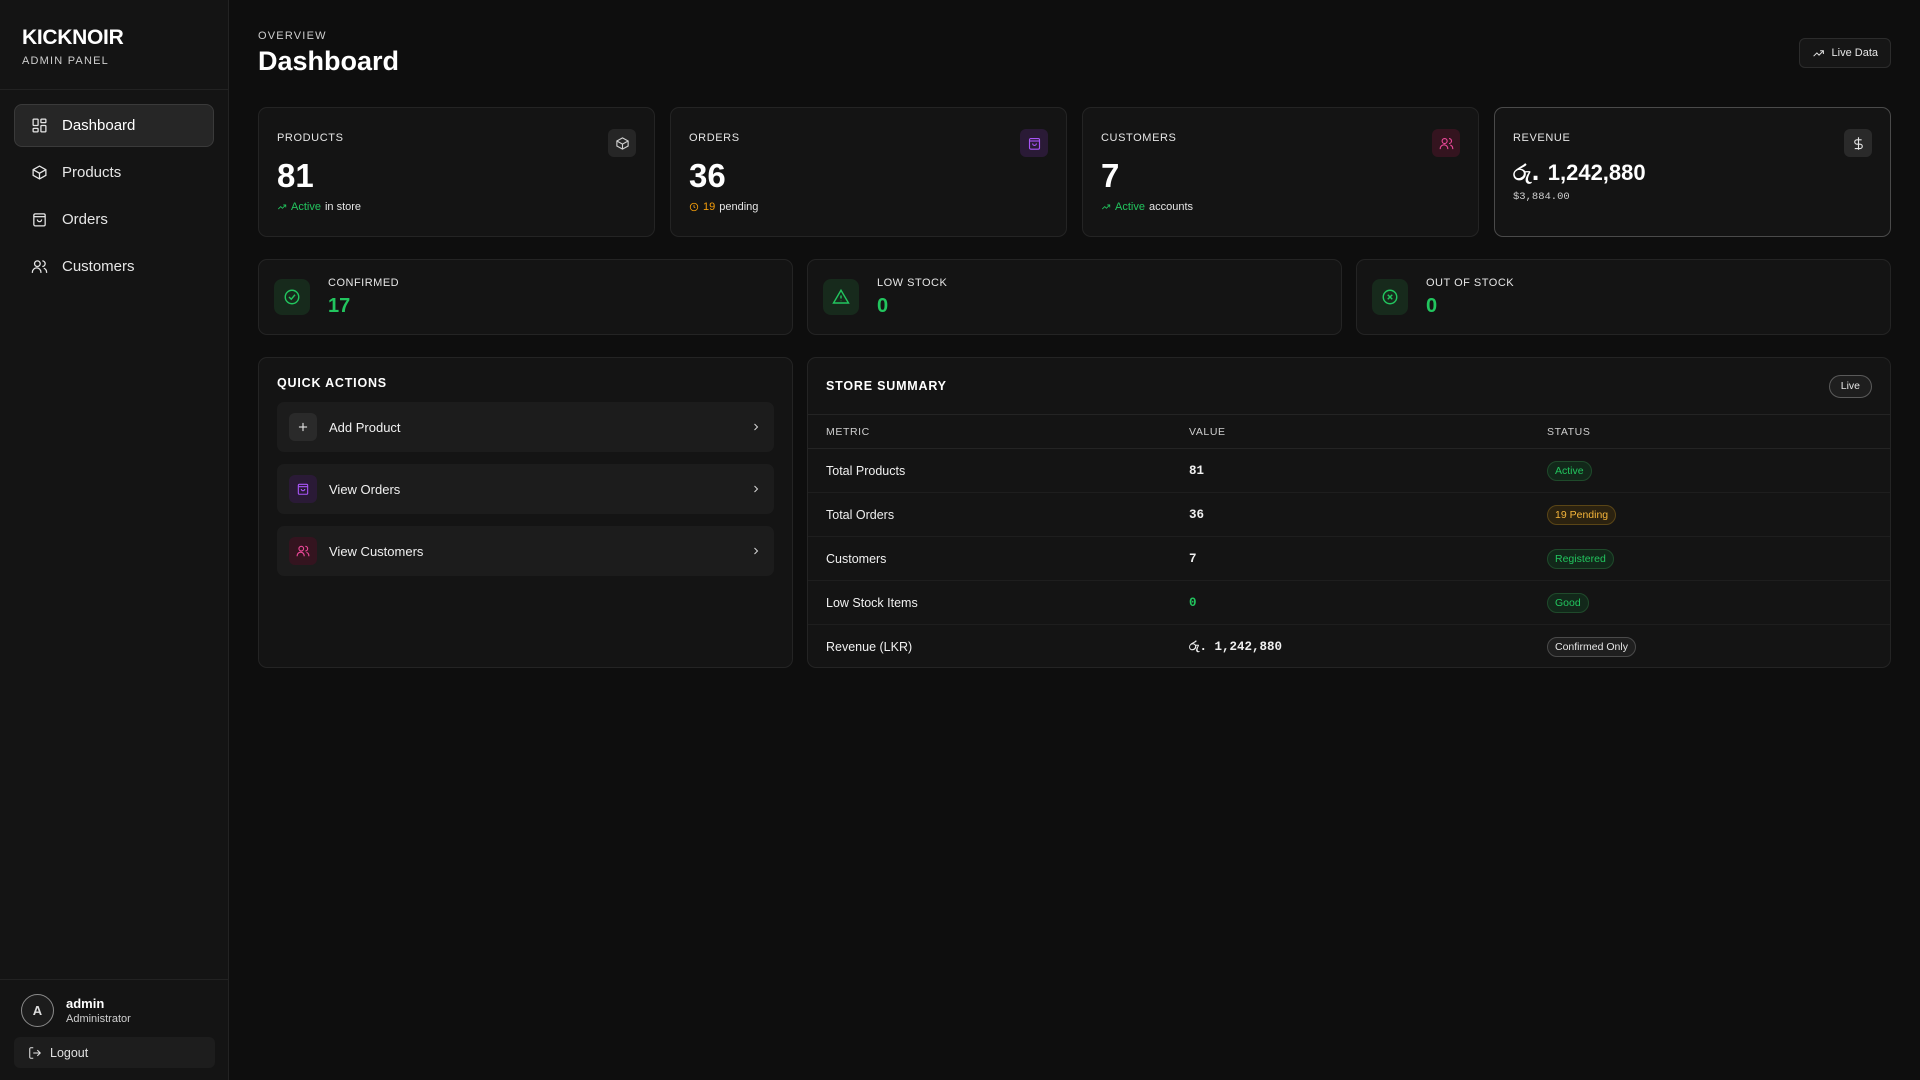 The height and width of the screenshot is (1080, 1920). I want to click on x-circle-icon, so click(1390, 297).